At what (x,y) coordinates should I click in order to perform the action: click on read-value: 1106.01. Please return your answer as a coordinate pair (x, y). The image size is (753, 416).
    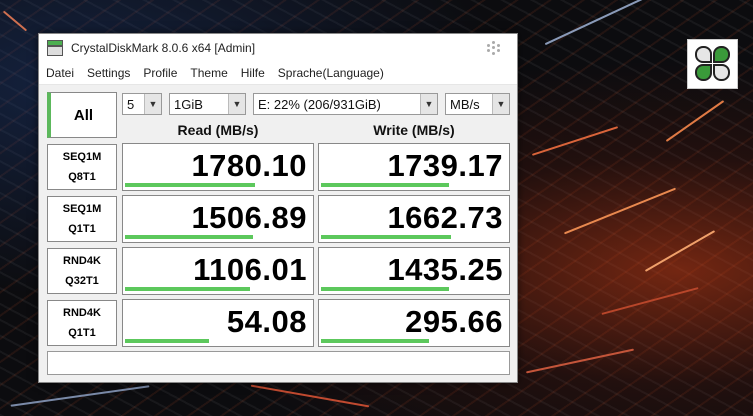
    Looking at the image, I should click on (250, 269).